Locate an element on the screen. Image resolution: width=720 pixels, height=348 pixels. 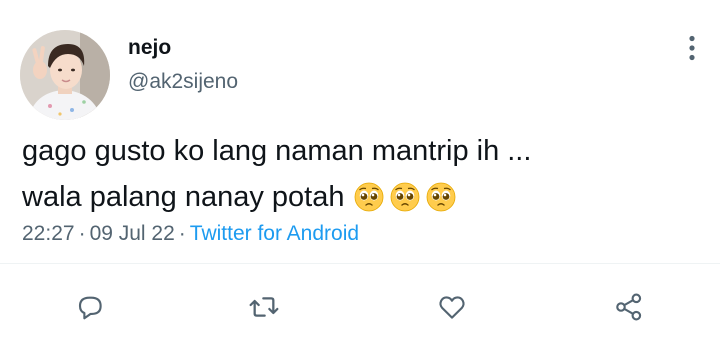
display-name: nejo is located at coordinates (149, 48).